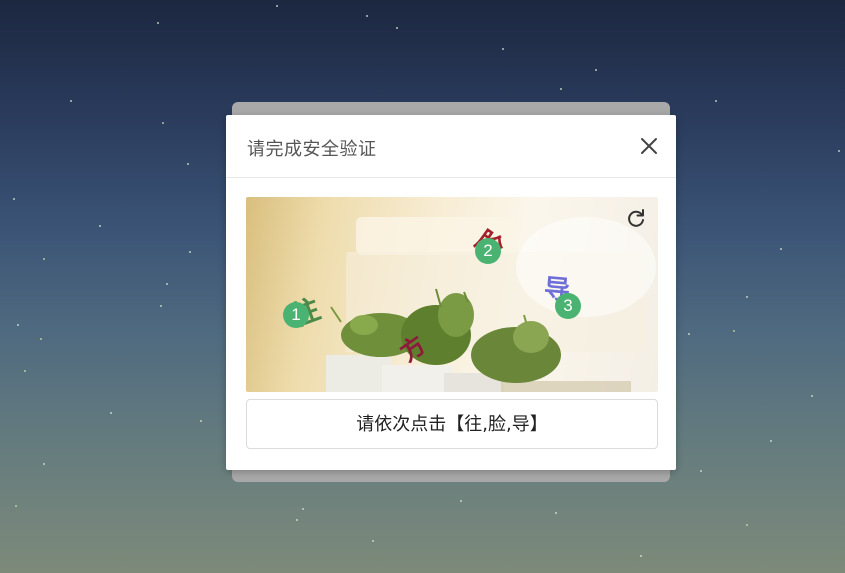 The height and width of the screenshot is (573, 845). Describe the element at coordinates (451, 146) in the screenshot. I see `dialog-header: 请完成安全验证` at that location.